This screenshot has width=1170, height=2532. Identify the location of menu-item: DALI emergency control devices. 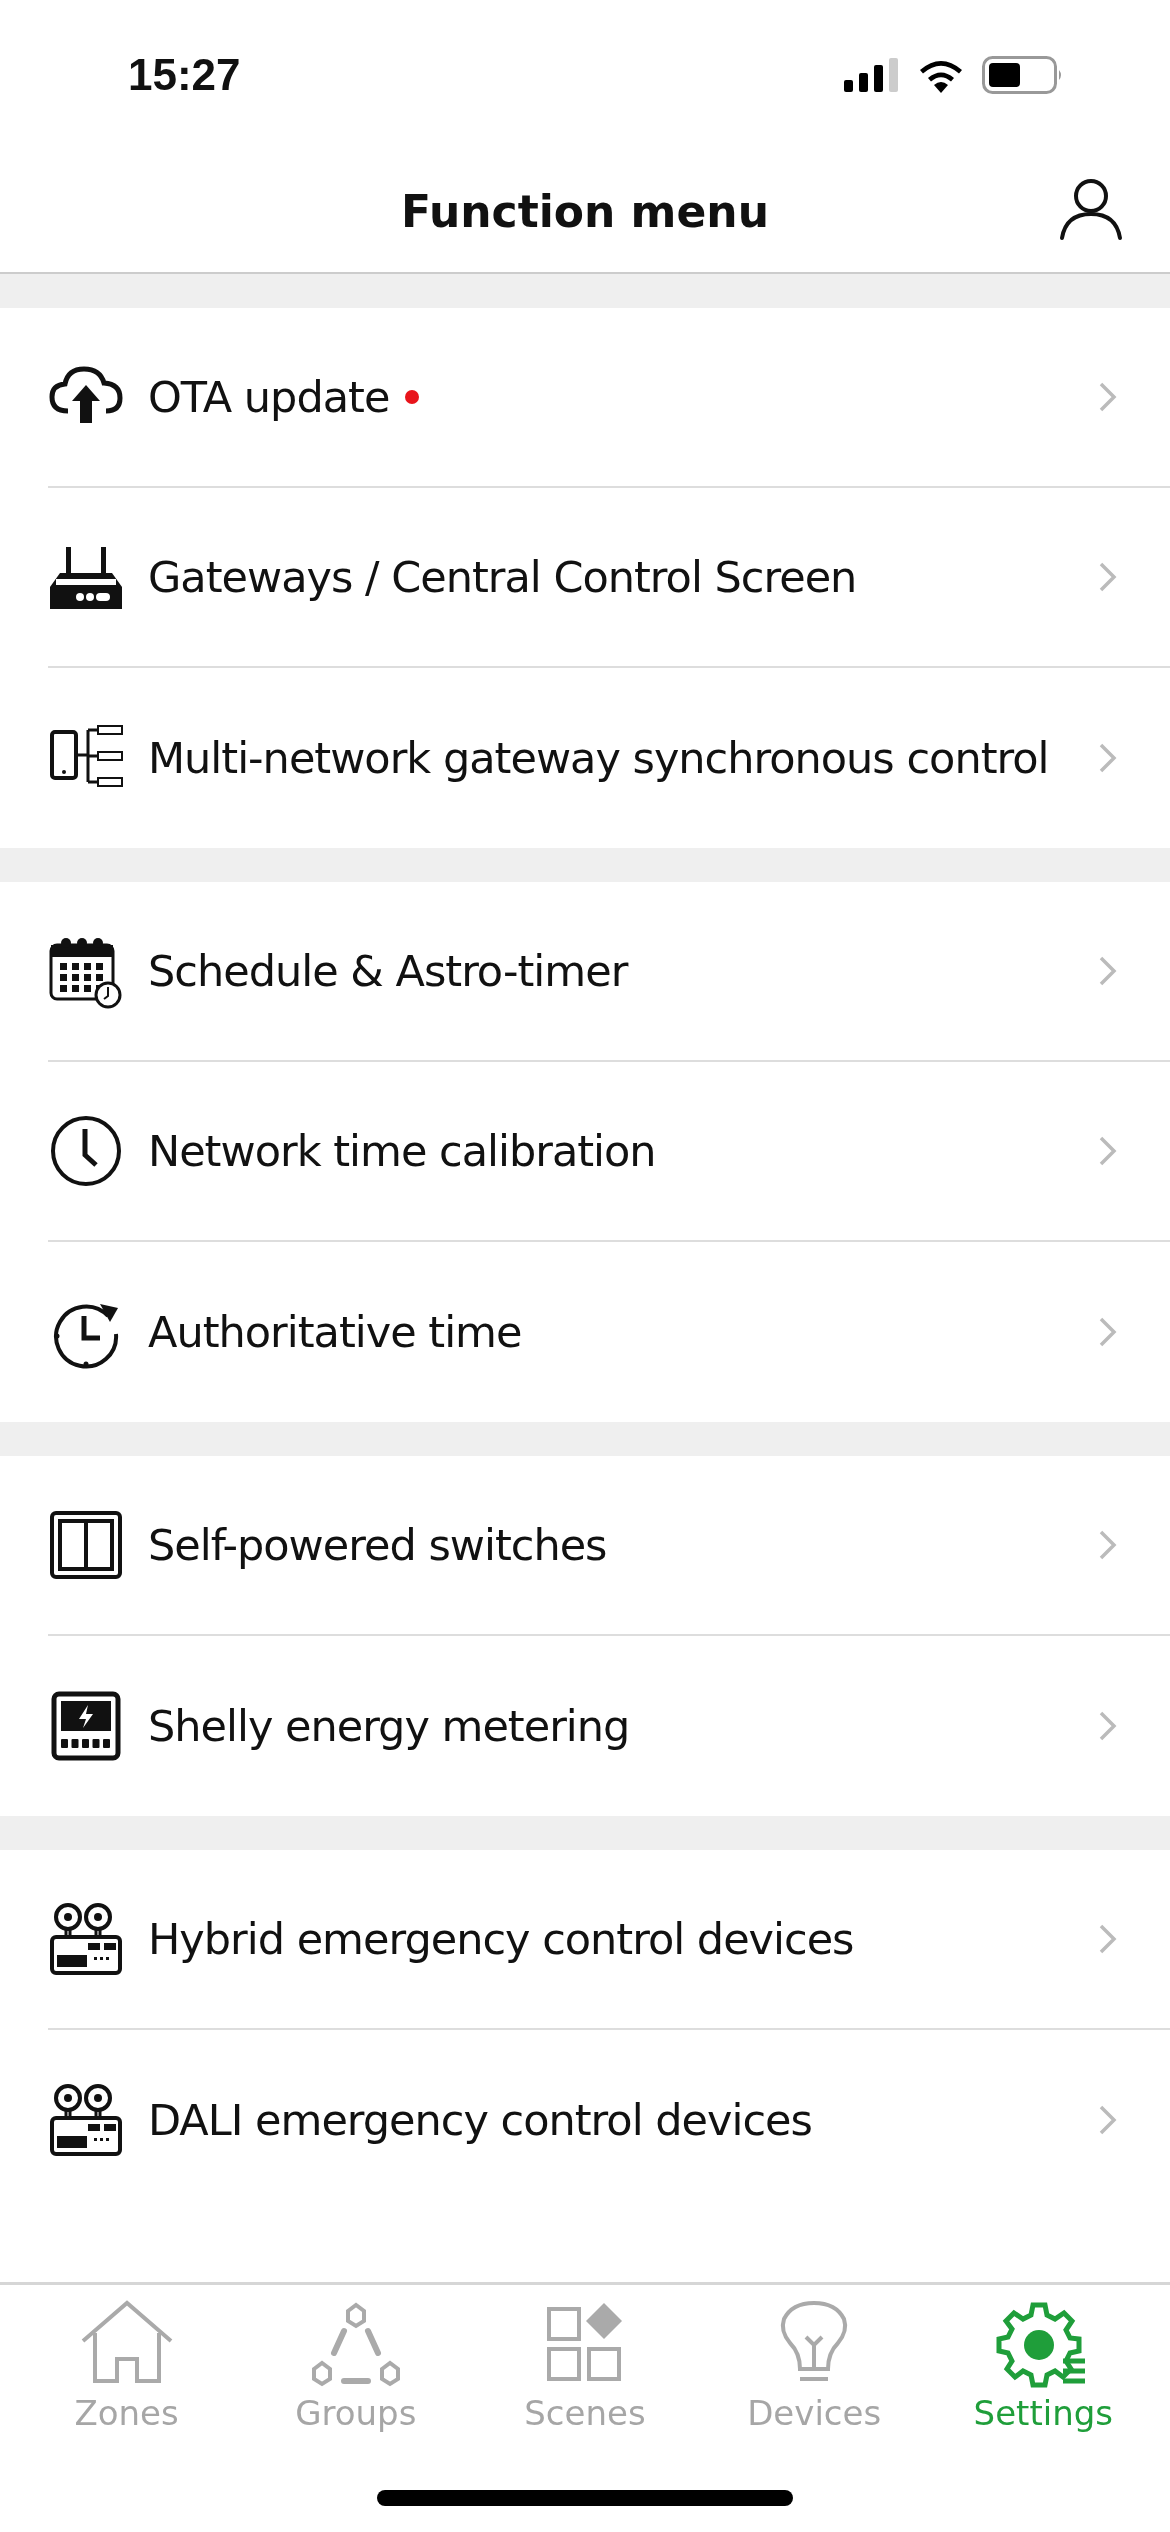
(609, 2120).